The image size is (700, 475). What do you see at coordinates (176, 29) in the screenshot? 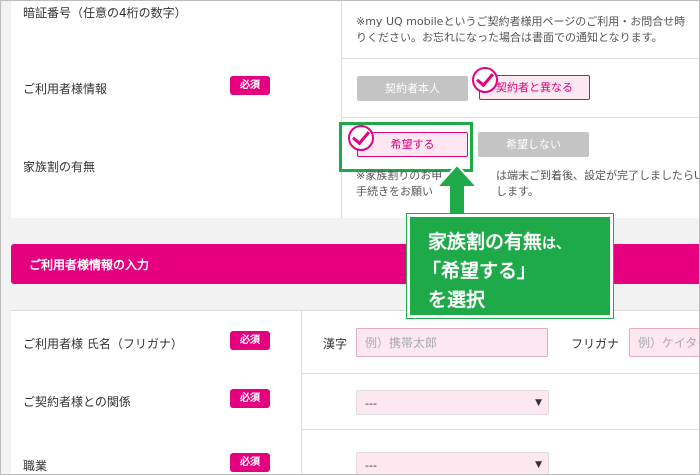
I see `pin-label-cell: 暗証番号（任意の4桁の数字）` at bounding box center [176, 29].